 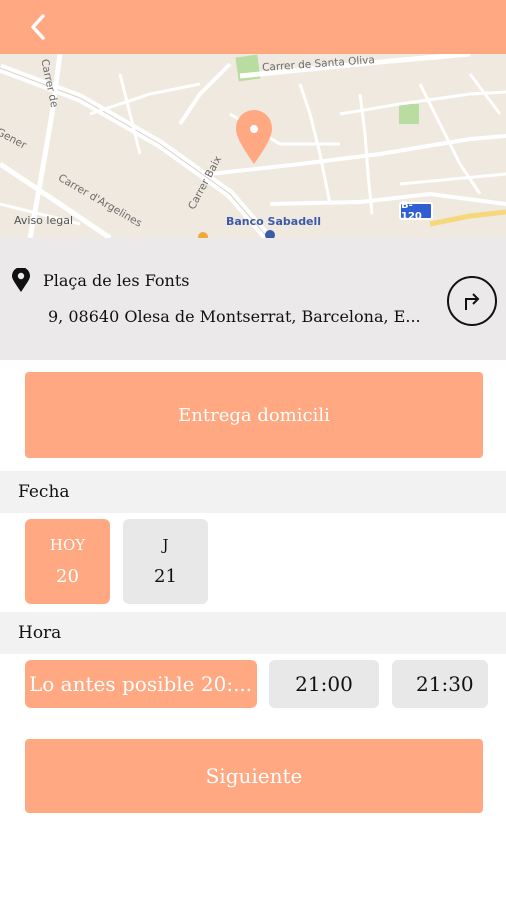 What do you see at coordinates (254, 776) in the screenshot?
I see `next-button: Siguiente` at bounding box center [254, 776].